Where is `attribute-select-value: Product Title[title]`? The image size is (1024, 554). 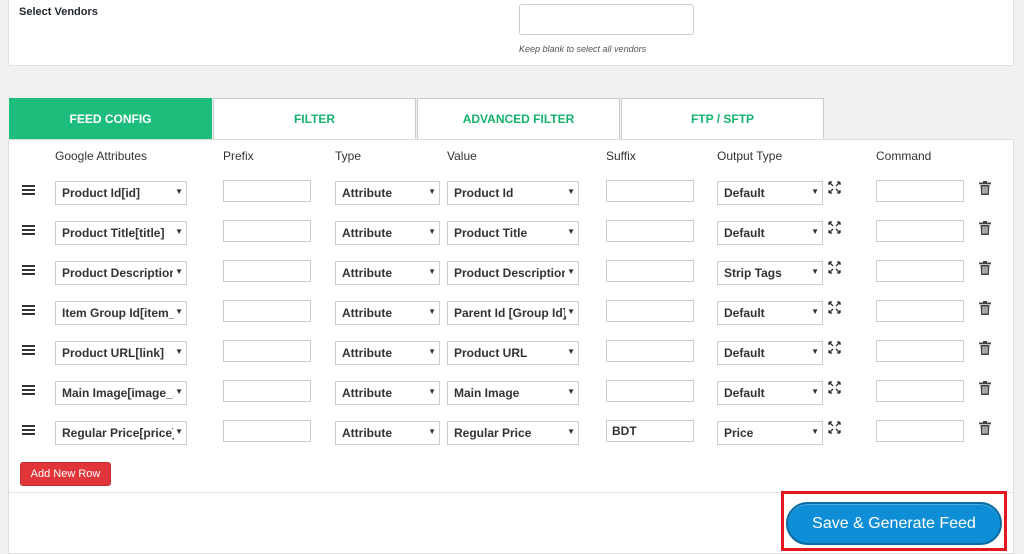
attribute-select-value: Product Title[title] is located at coordinates (113, 233).